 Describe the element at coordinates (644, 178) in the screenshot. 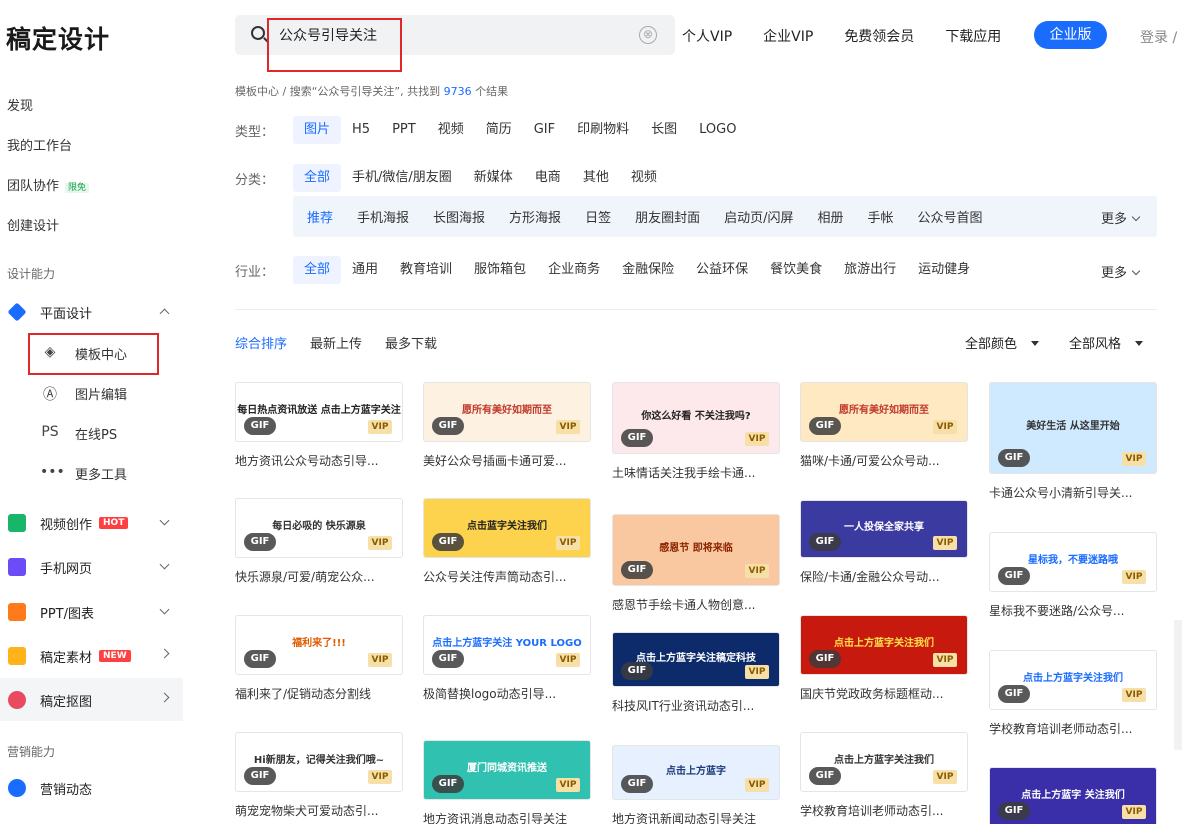

I see `category-option: 视频` at that location.